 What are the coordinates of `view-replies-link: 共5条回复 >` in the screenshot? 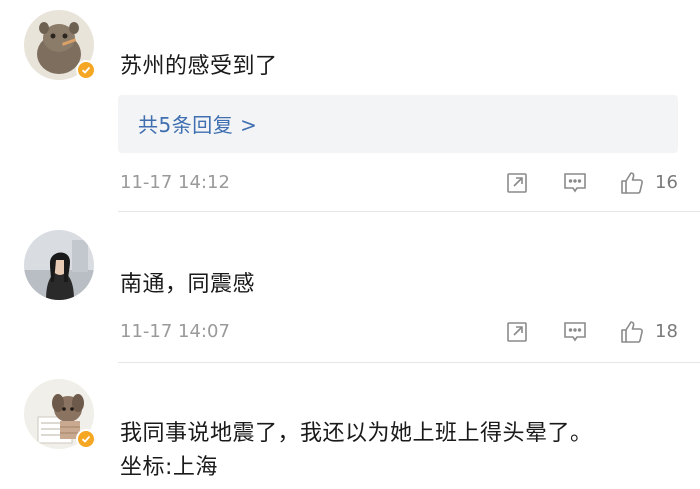 It's located at (197, 123).